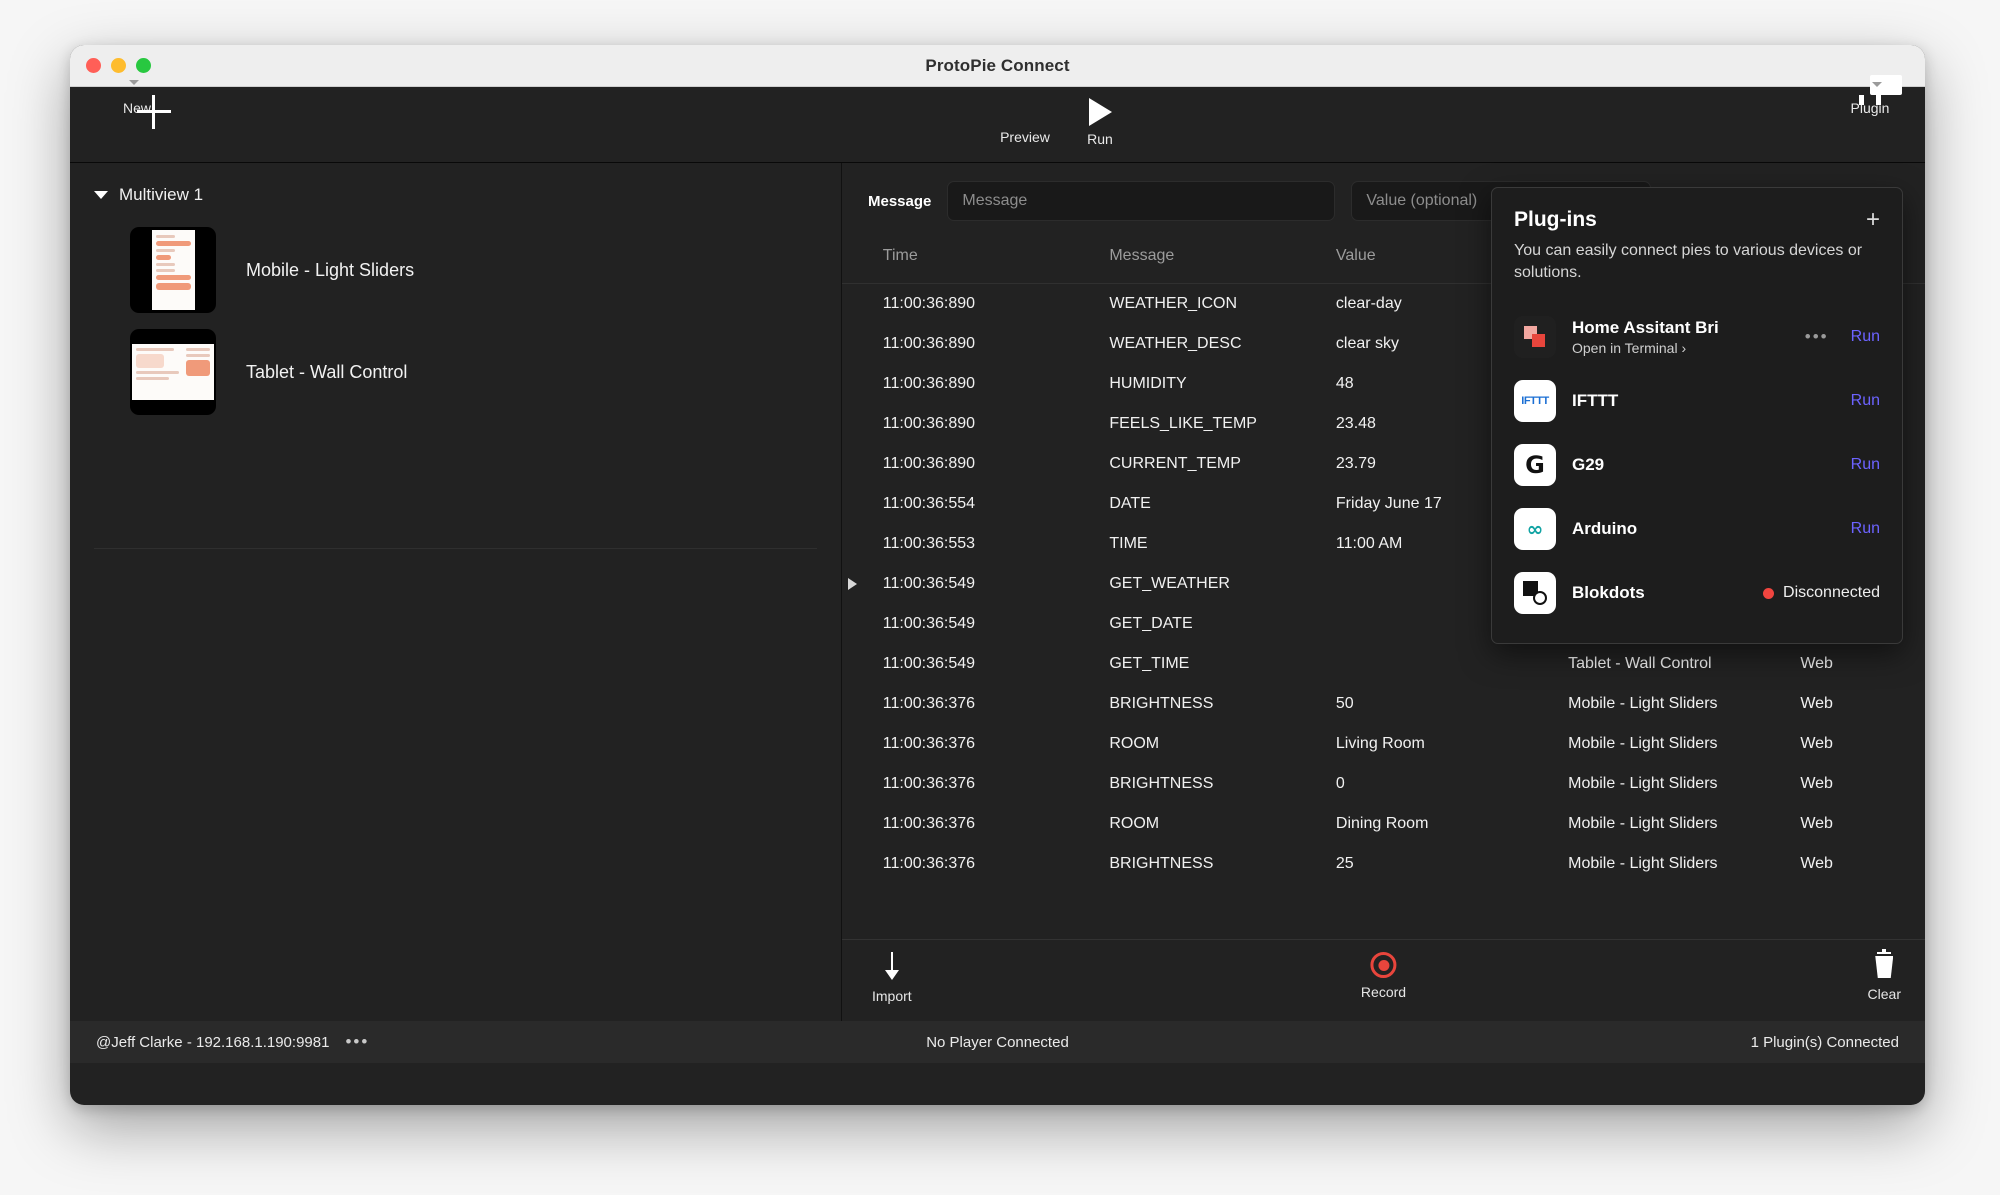 The image size is (2000, 1195). Describe the element at coordinates (1769, 593) in the screenshot. I see `status-dot-icon` at that location.